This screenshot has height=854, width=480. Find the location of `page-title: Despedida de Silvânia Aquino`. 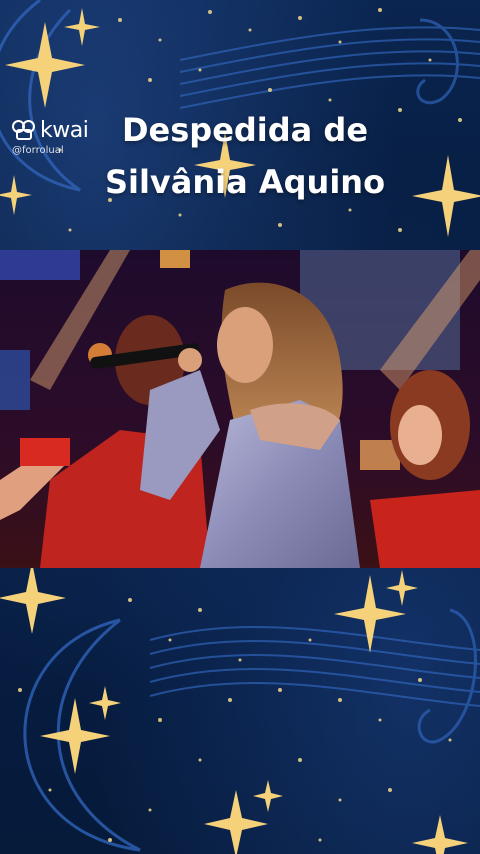

page-title: Despedida de Silvânia Aquino is located at coordinates (240, 156).